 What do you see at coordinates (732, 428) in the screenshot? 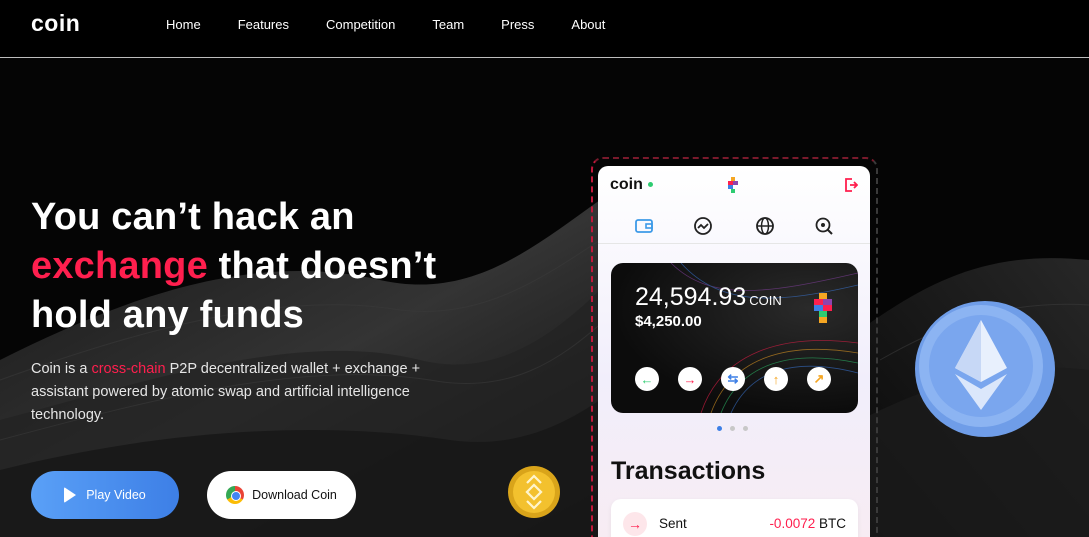
I see `carousel-dots` at bounding box center [732, 428].